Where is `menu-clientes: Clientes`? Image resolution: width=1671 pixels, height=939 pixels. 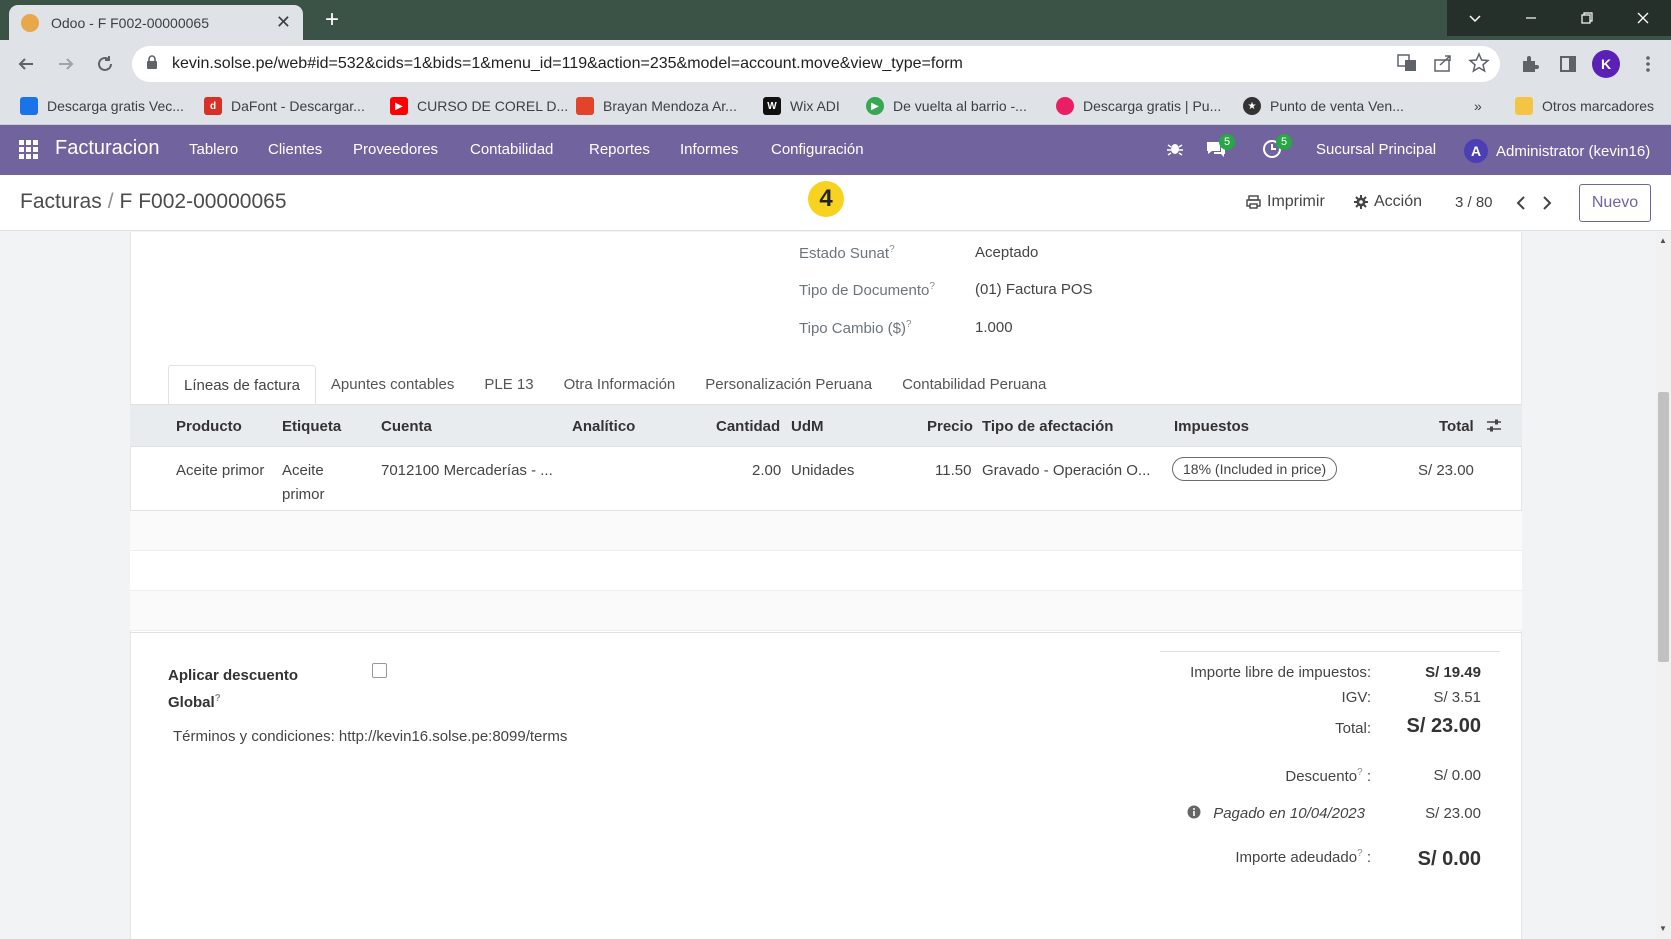 menu-clientes: Clientes is located at coordinates (295, 149).